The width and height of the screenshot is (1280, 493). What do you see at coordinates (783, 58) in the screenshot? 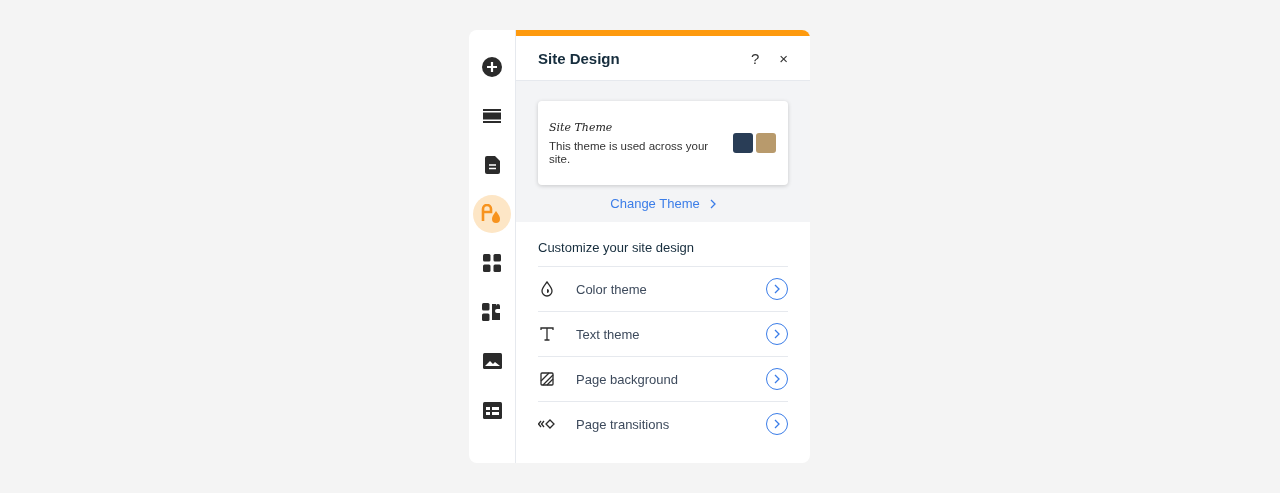
I see `close-button: ×` at bounding box center [783, 58].